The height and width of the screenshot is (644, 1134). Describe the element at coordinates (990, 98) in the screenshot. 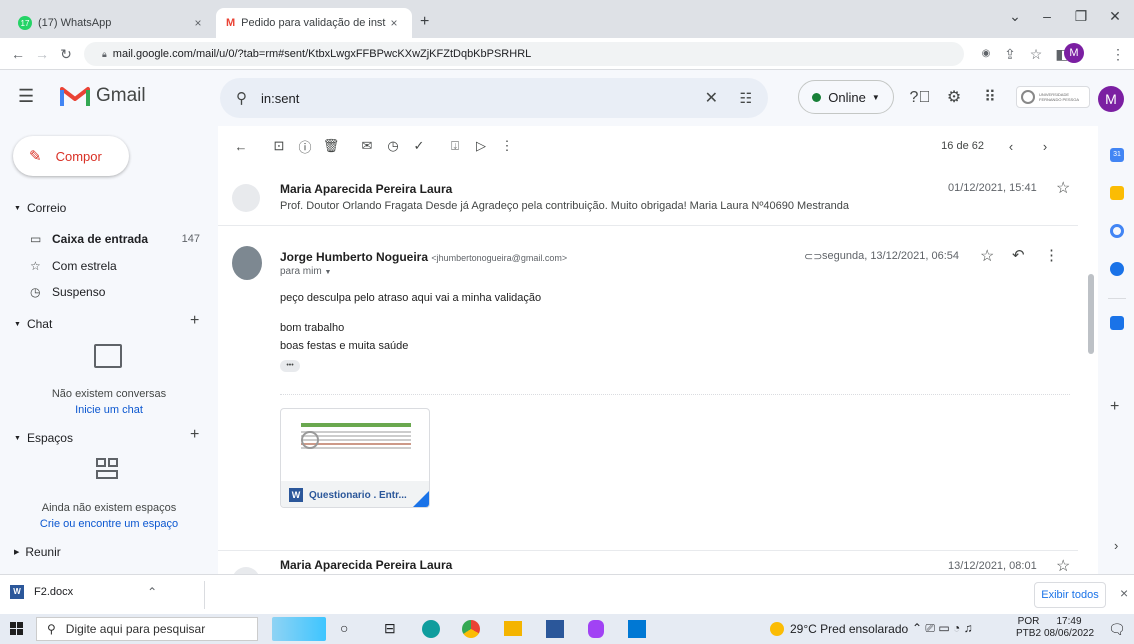

I see `apps-grid-icon: ⠿` at that location.